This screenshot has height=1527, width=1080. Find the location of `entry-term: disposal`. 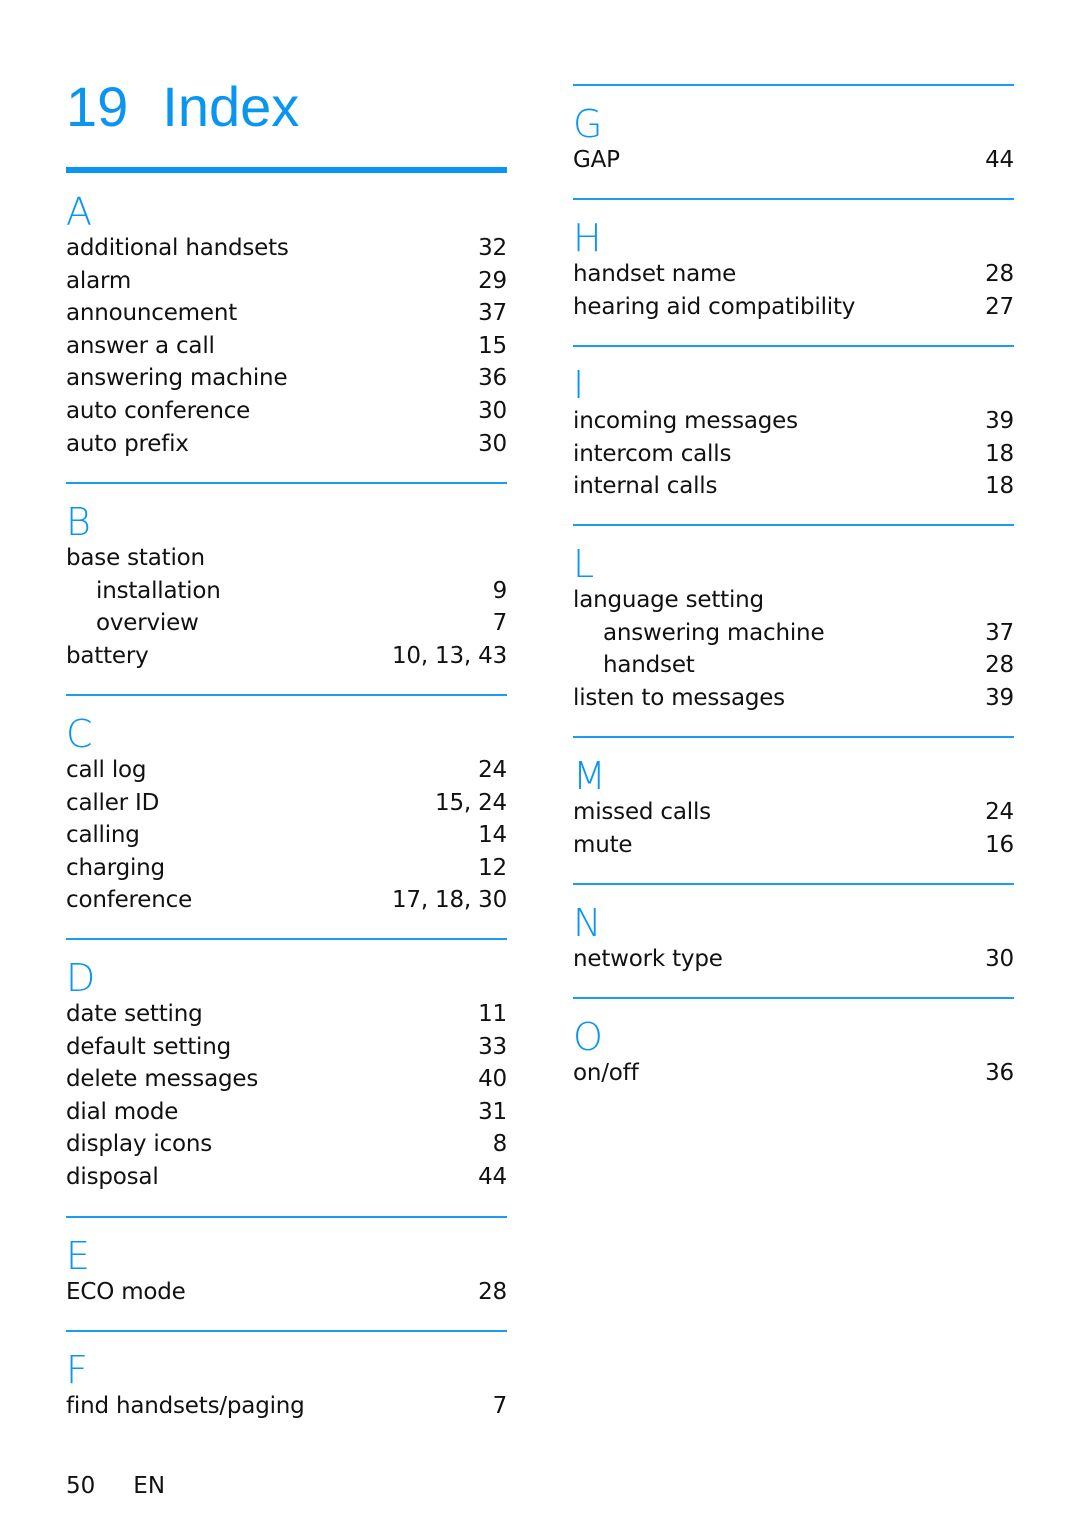

entry-term: disposal is located at coordinates (112, 1177).